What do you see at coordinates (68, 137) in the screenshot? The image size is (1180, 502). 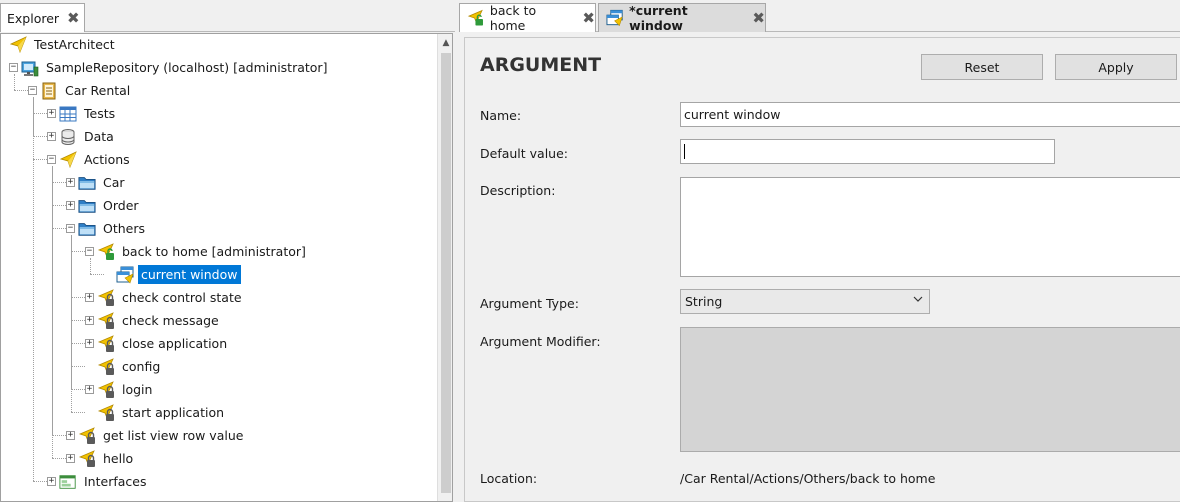 I see `database-icon` at bounding box center [68, 137].